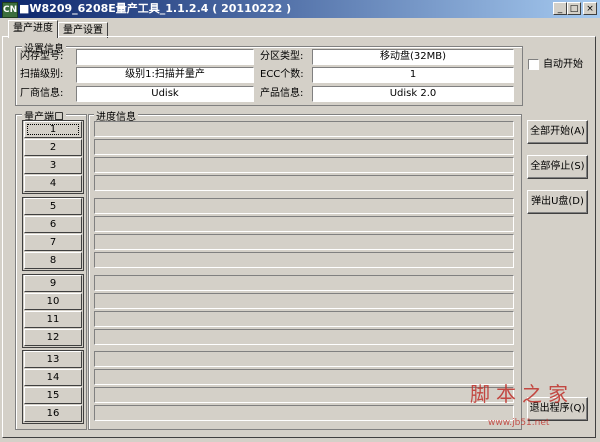 Image resolution: width=600 pixels, height=442 pixels. What do you see at coordinates (574, 8) in the screenshot?
I see `maximize-button: □` at bounding box center [574, 8].